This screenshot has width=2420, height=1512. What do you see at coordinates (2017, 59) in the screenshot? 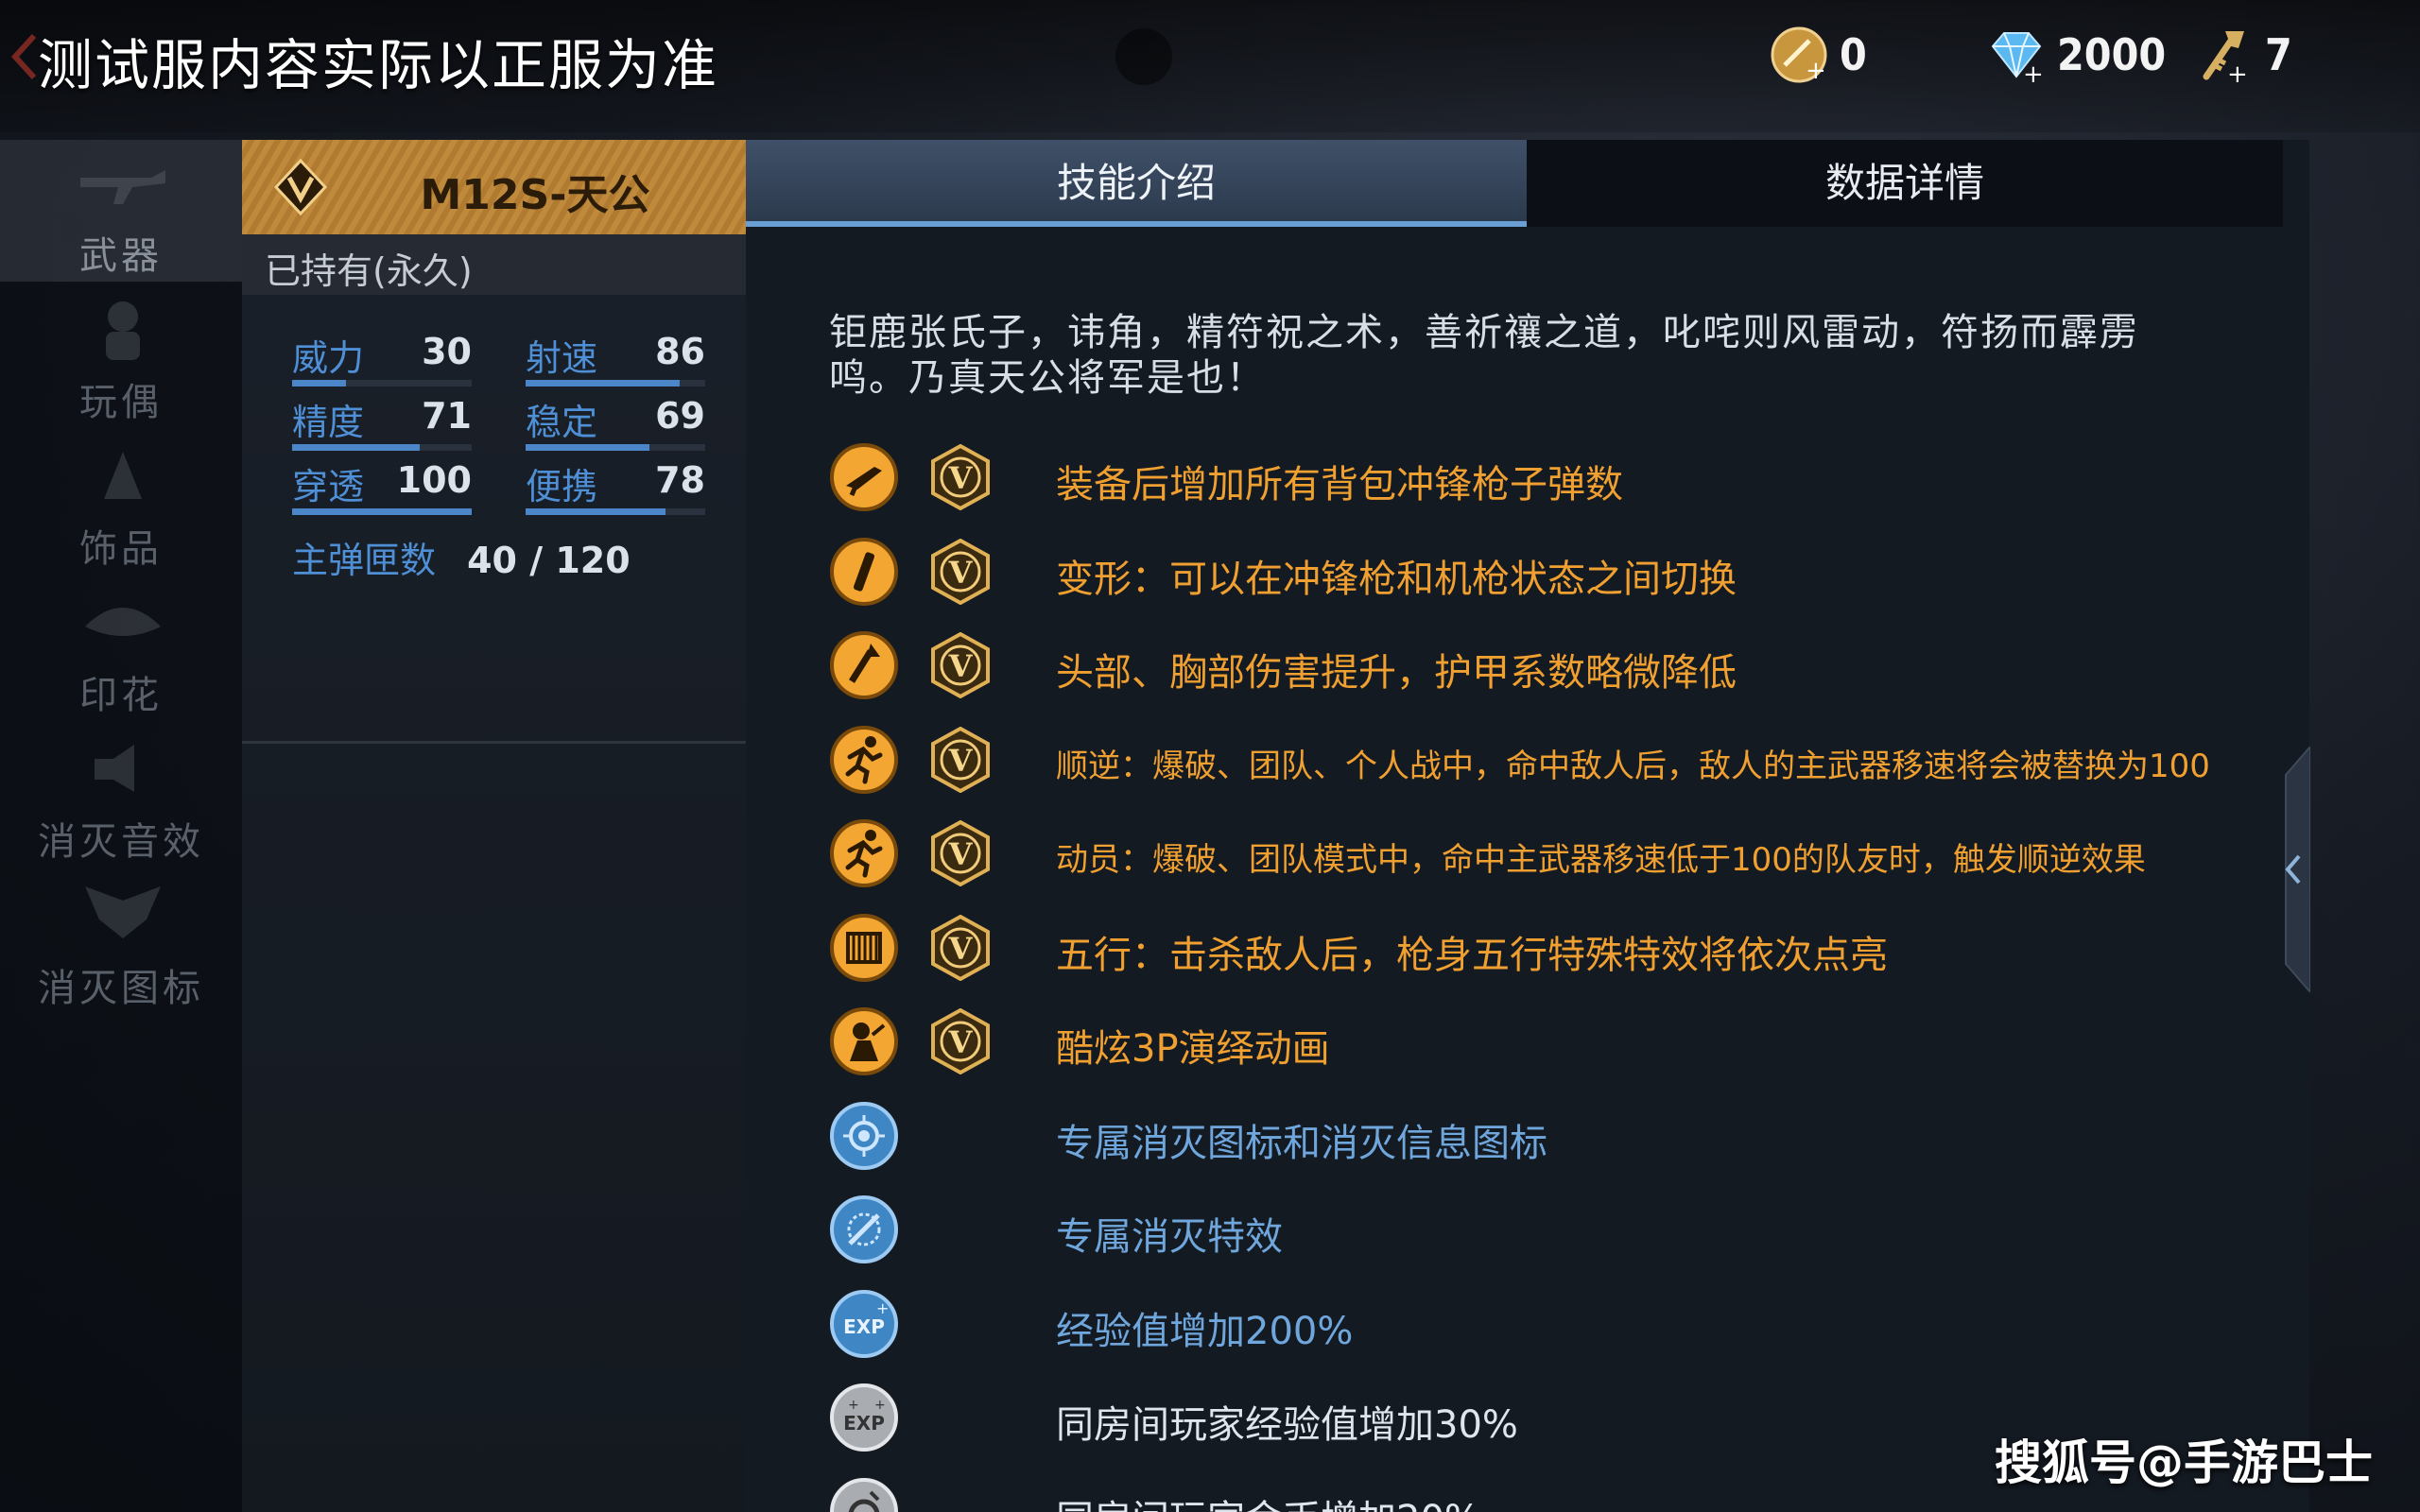
I see `diamond-icon: +` at bounding box center [2017, 59].